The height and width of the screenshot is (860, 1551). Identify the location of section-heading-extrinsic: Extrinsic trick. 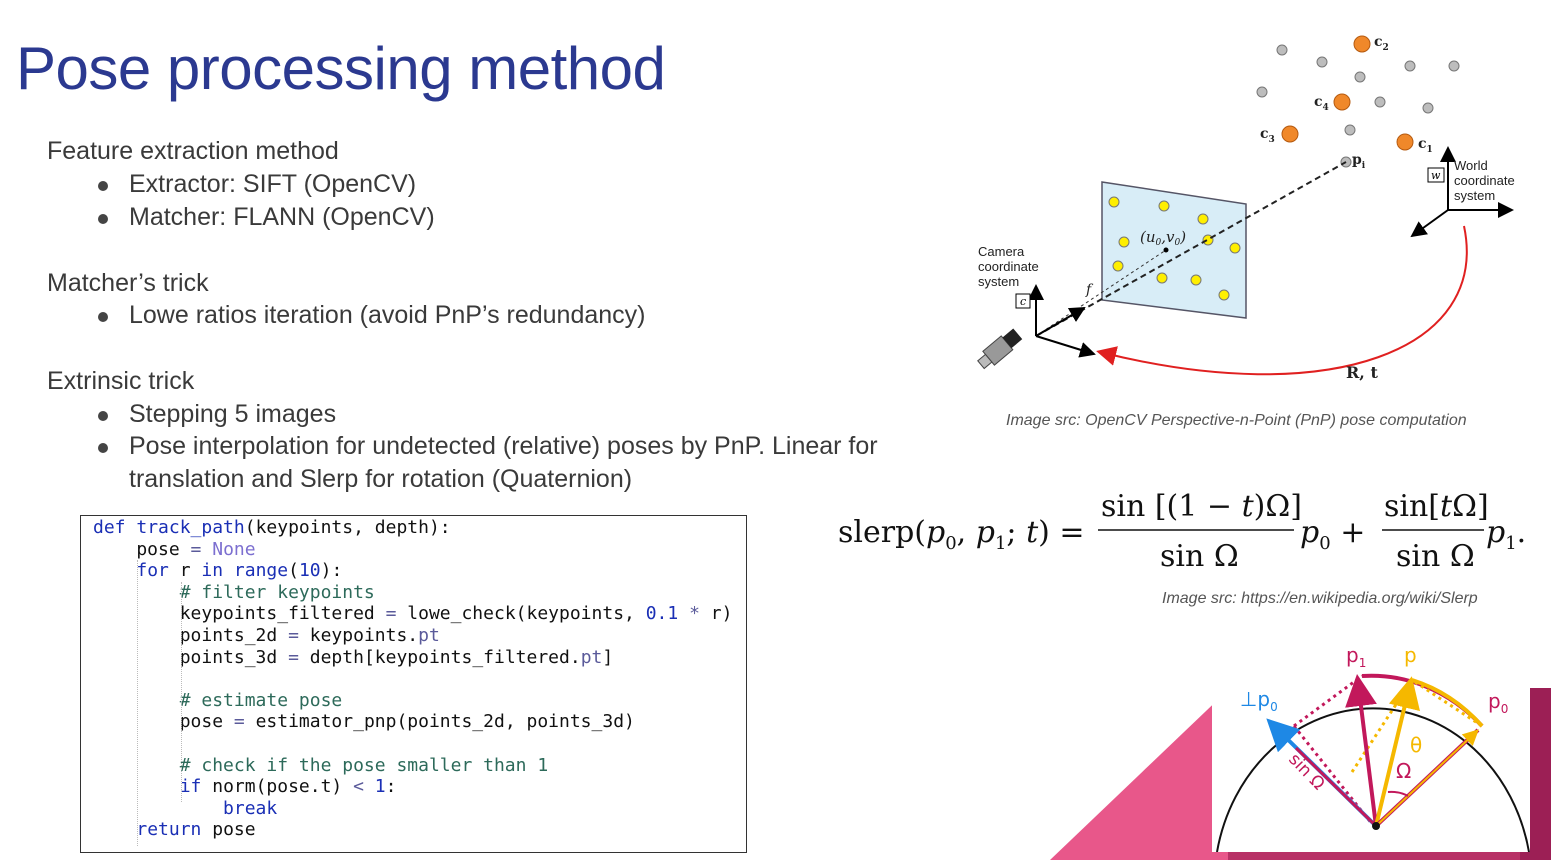
(121, 381).